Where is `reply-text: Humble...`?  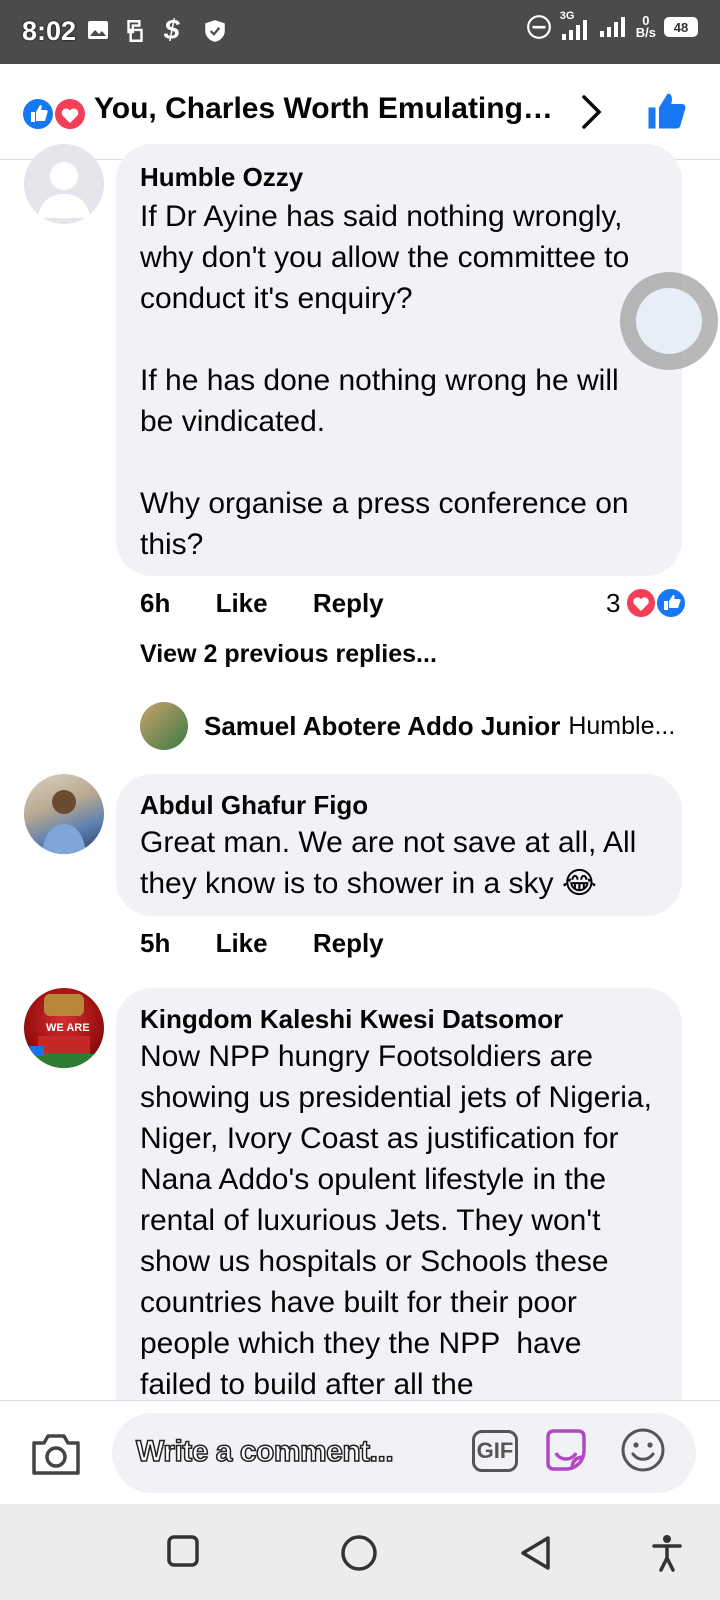 reply-text: Humble... is located at coordinates (622, 725).